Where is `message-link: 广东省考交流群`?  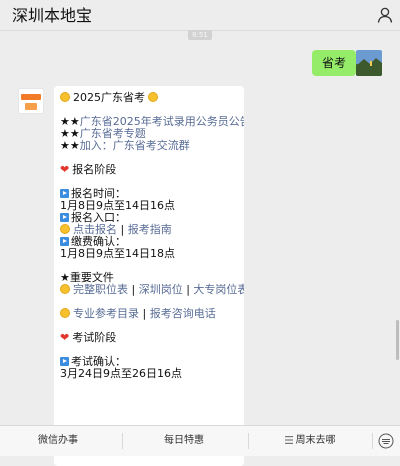
message-link: 广东省考交流群 is located at coordinates (151, 145).